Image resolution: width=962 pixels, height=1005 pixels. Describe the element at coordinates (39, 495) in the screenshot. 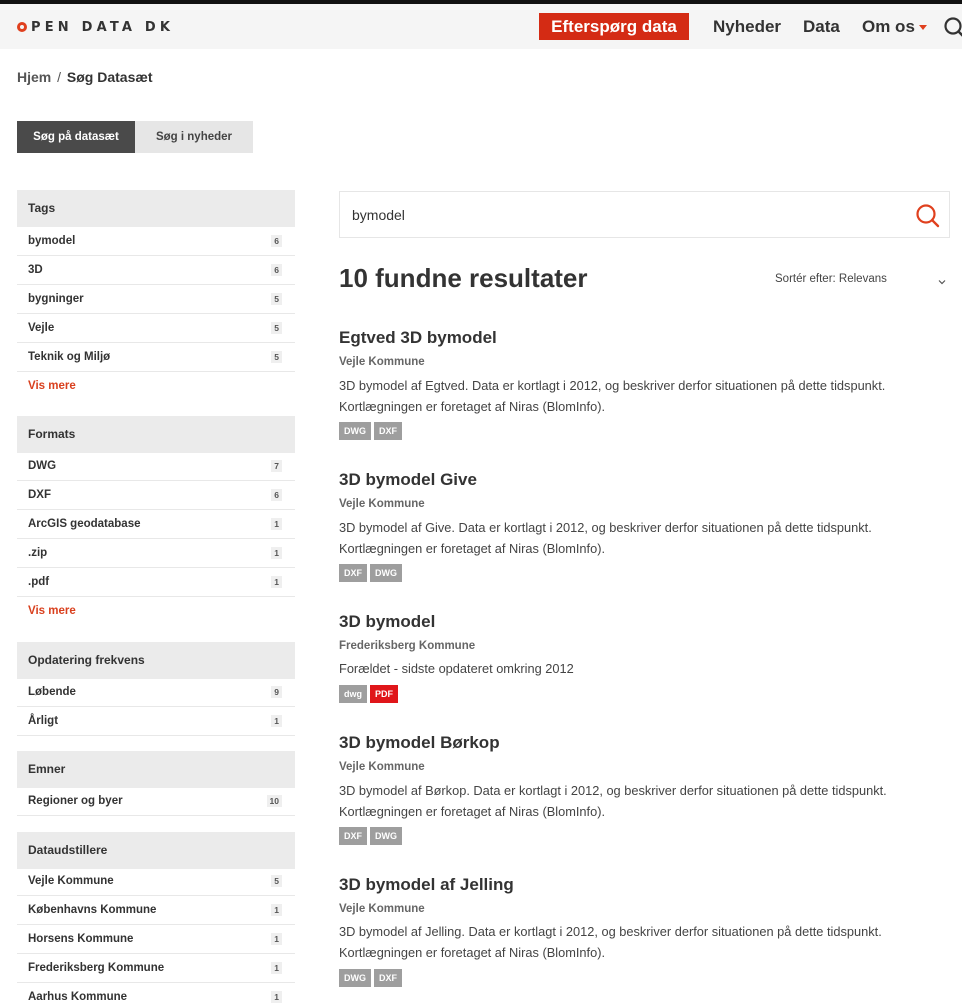

I see `facet-item-label: DXF` at that location.